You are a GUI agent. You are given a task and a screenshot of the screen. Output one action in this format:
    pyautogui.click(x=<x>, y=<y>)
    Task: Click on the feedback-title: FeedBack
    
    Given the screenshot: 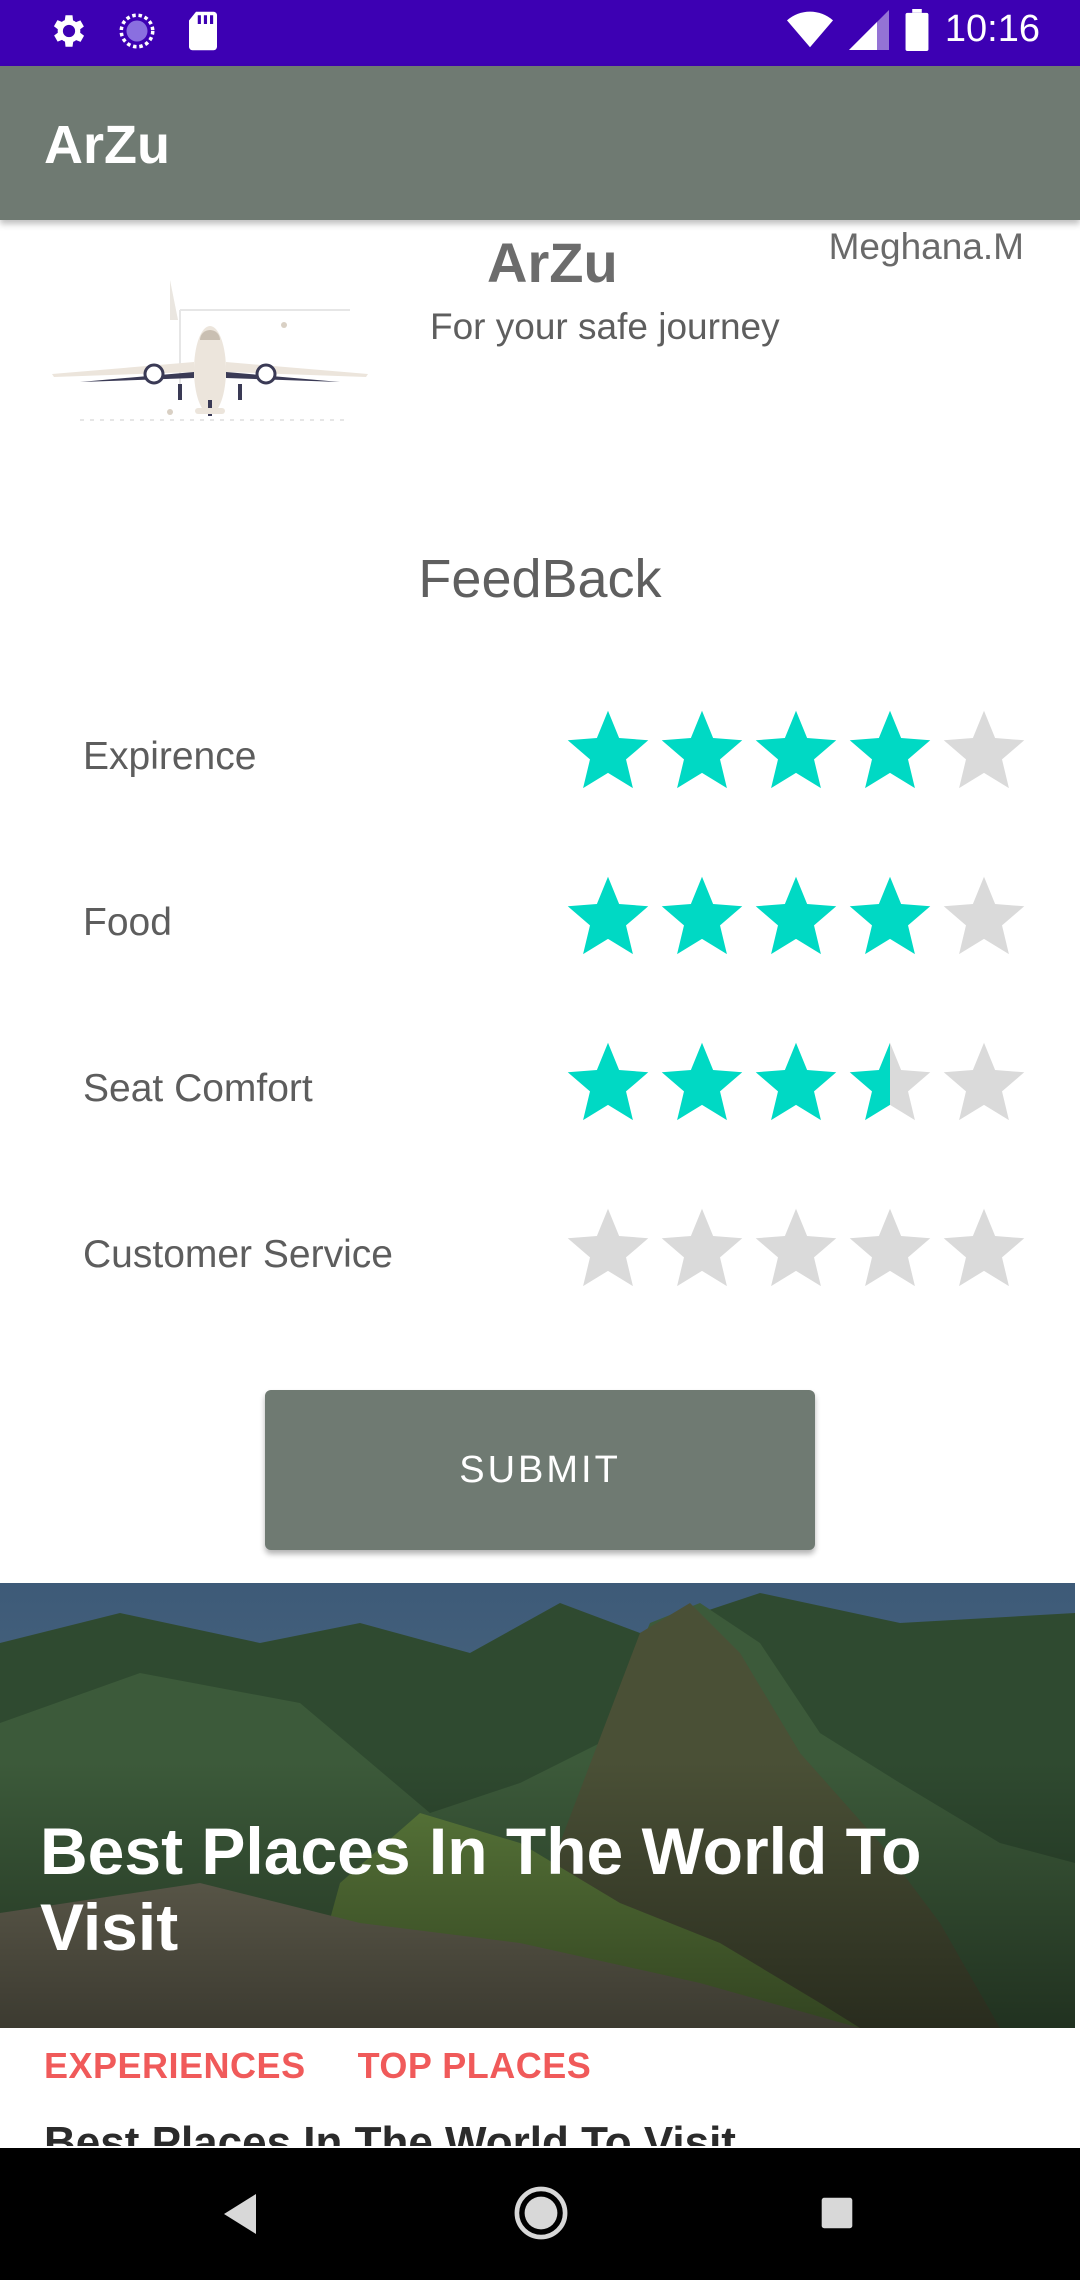 What is the action you would take?
    pyautogui.click(x=540, y=579)
    